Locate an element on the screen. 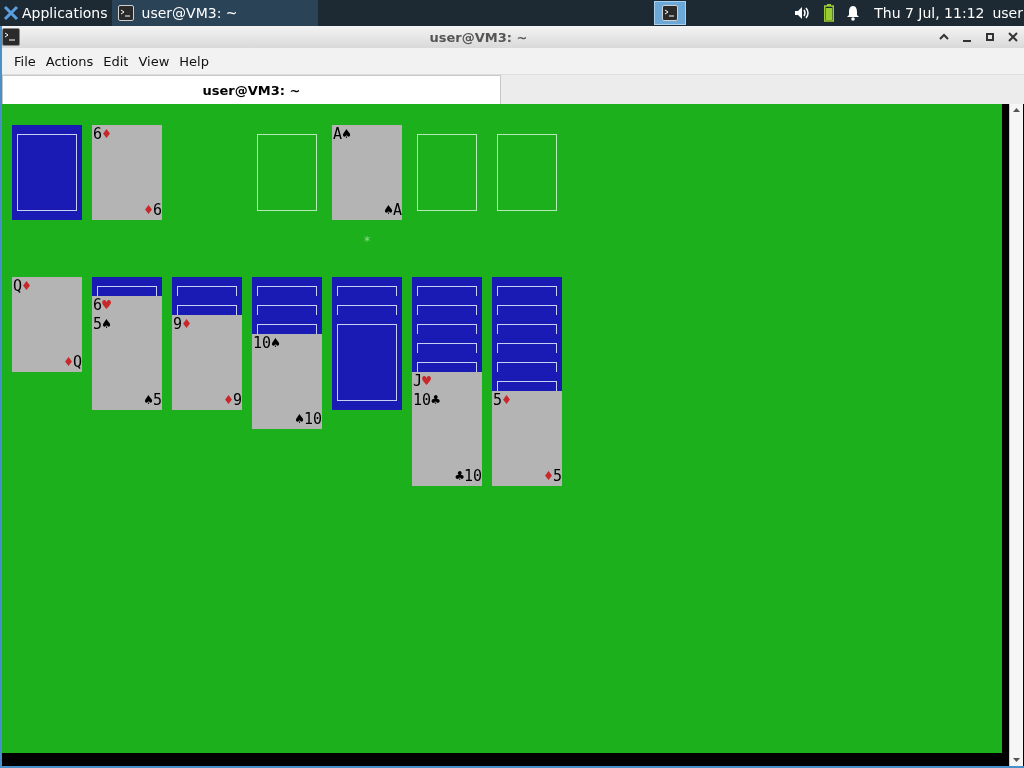 This screenshot has width=1024, height=768. menu-item: Actions is located at coordinates (69, 61).